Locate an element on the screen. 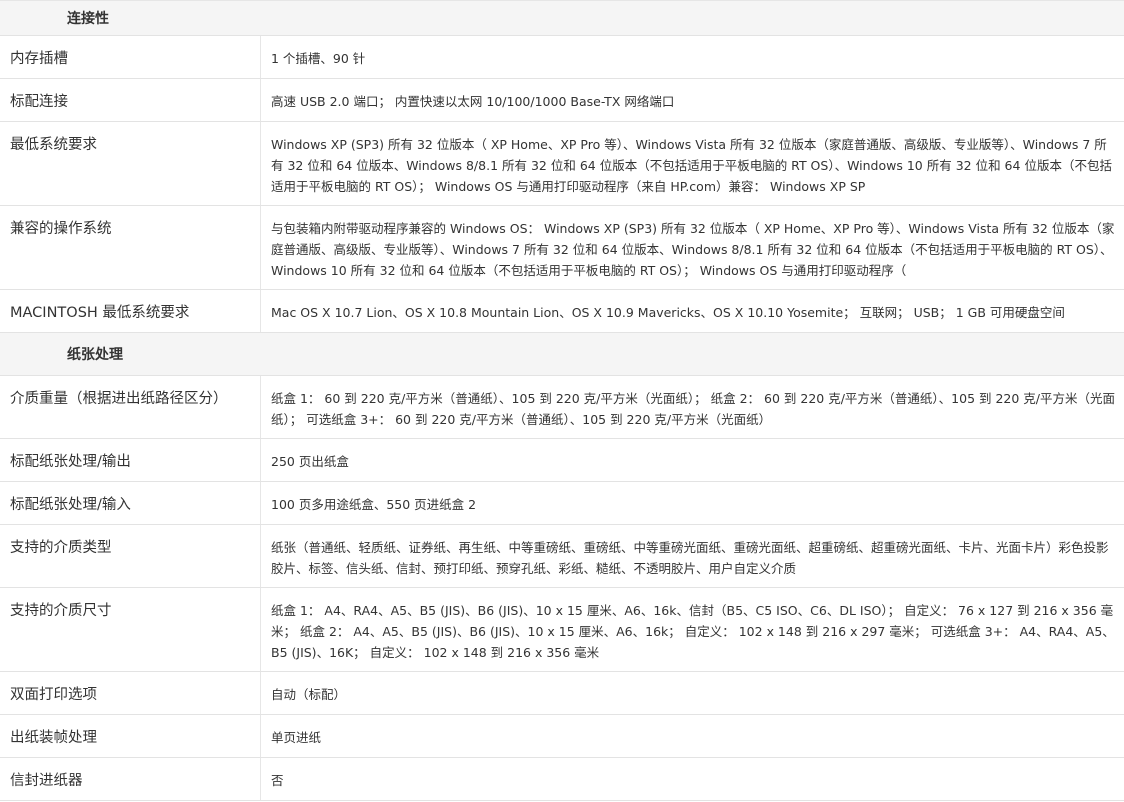 The width and height of the screenshot is (1124, 802). spec-label: MACINTOSH 最低系统要求 is located at coordinates (130, 311).